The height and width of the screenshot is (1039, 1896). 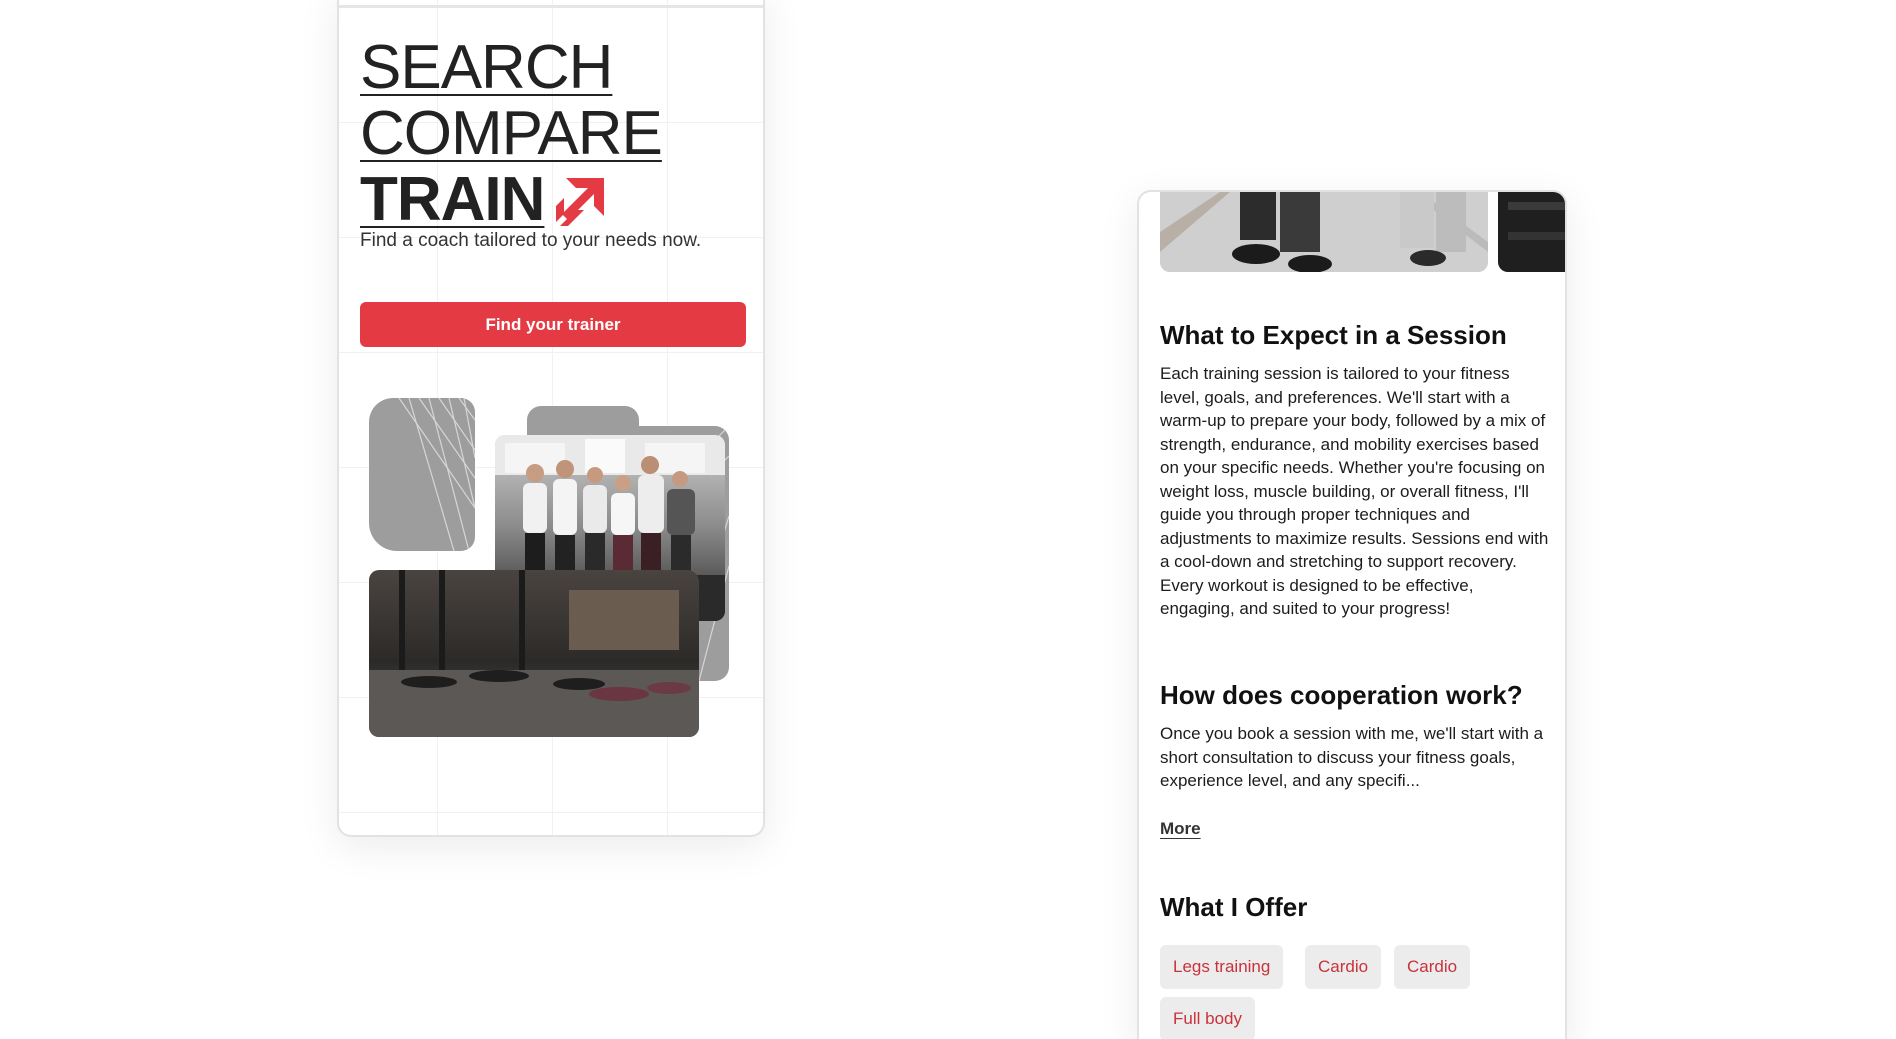 I want to click on group-workout-photo, so click(x=534, y=653).